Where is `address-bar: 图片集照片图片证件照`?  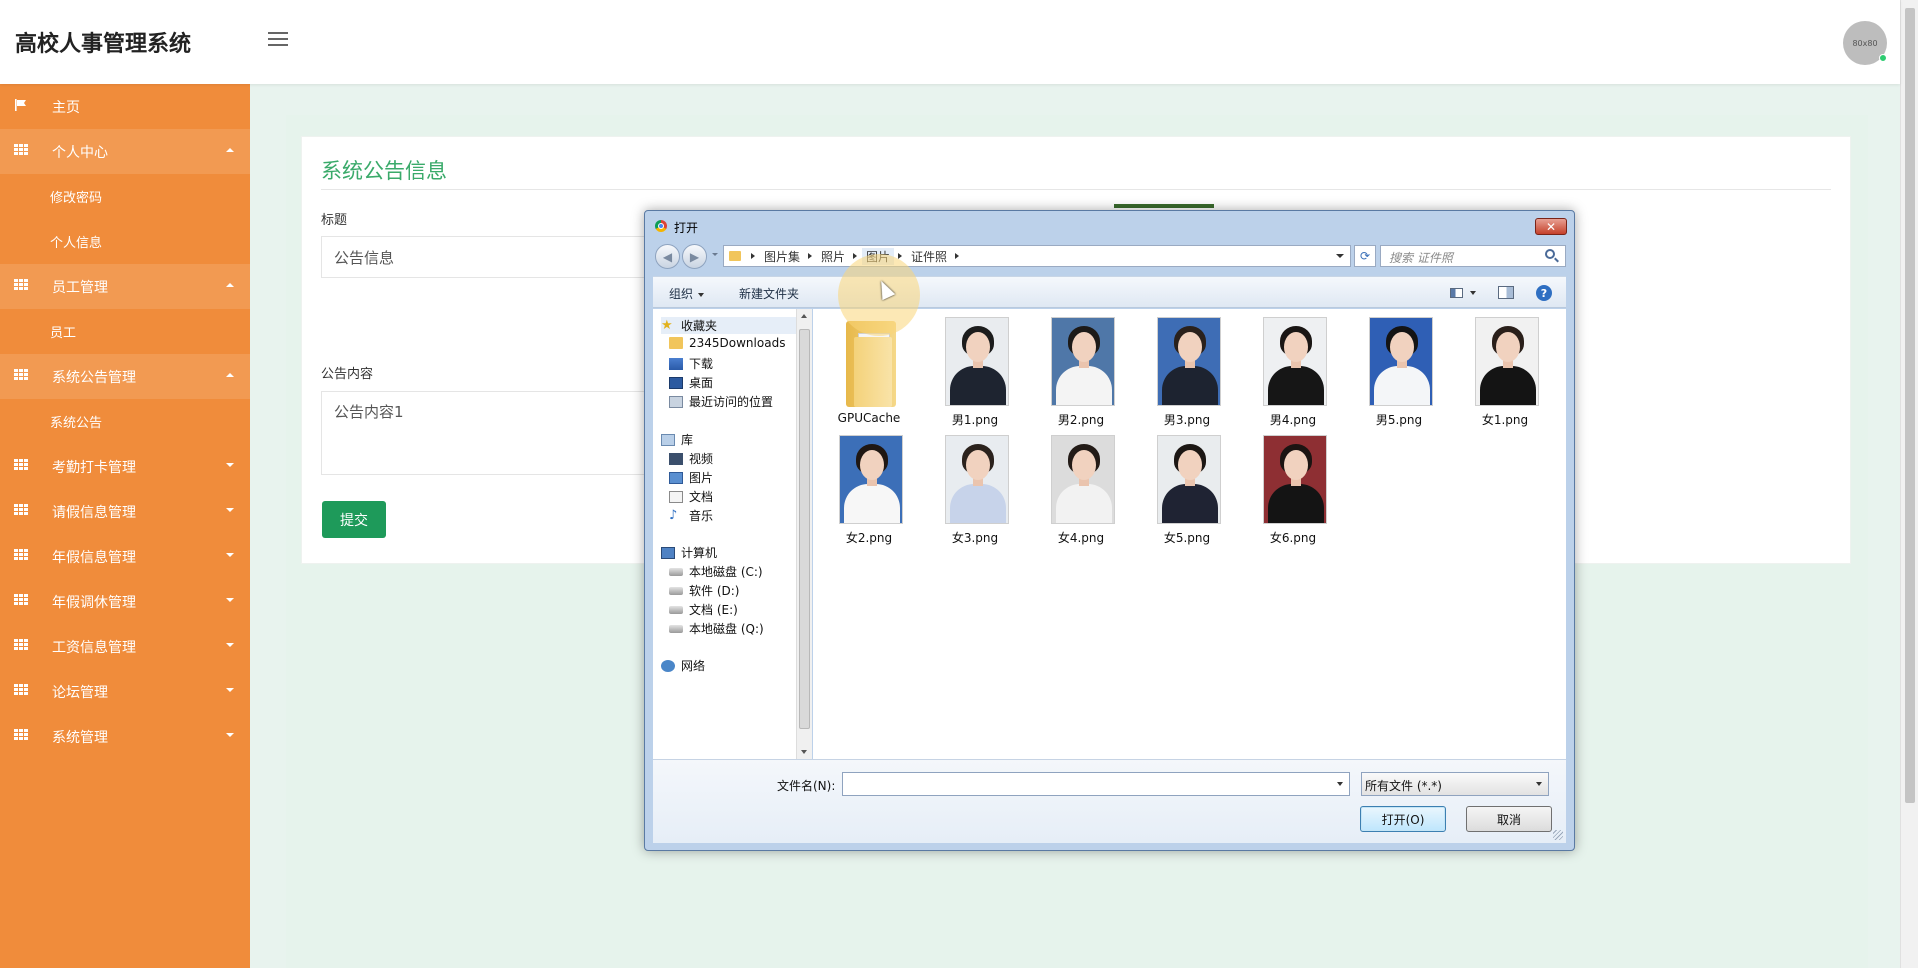
address-bar: 图片集照片图片证件照 is located at coordinates (1037, 256).